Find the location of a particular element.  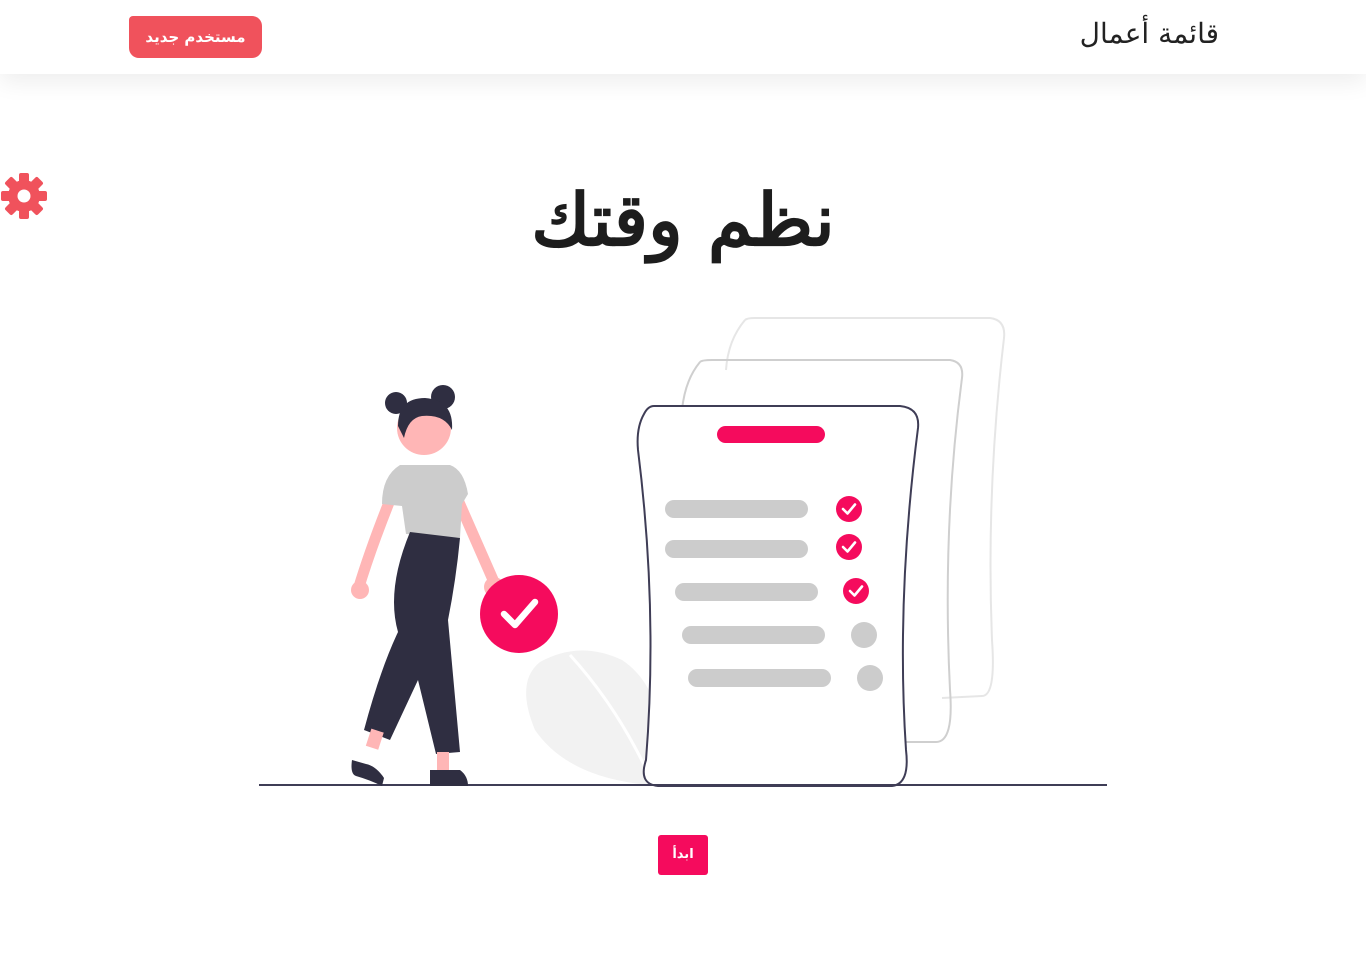

pants is located at coordinates (412, 643).